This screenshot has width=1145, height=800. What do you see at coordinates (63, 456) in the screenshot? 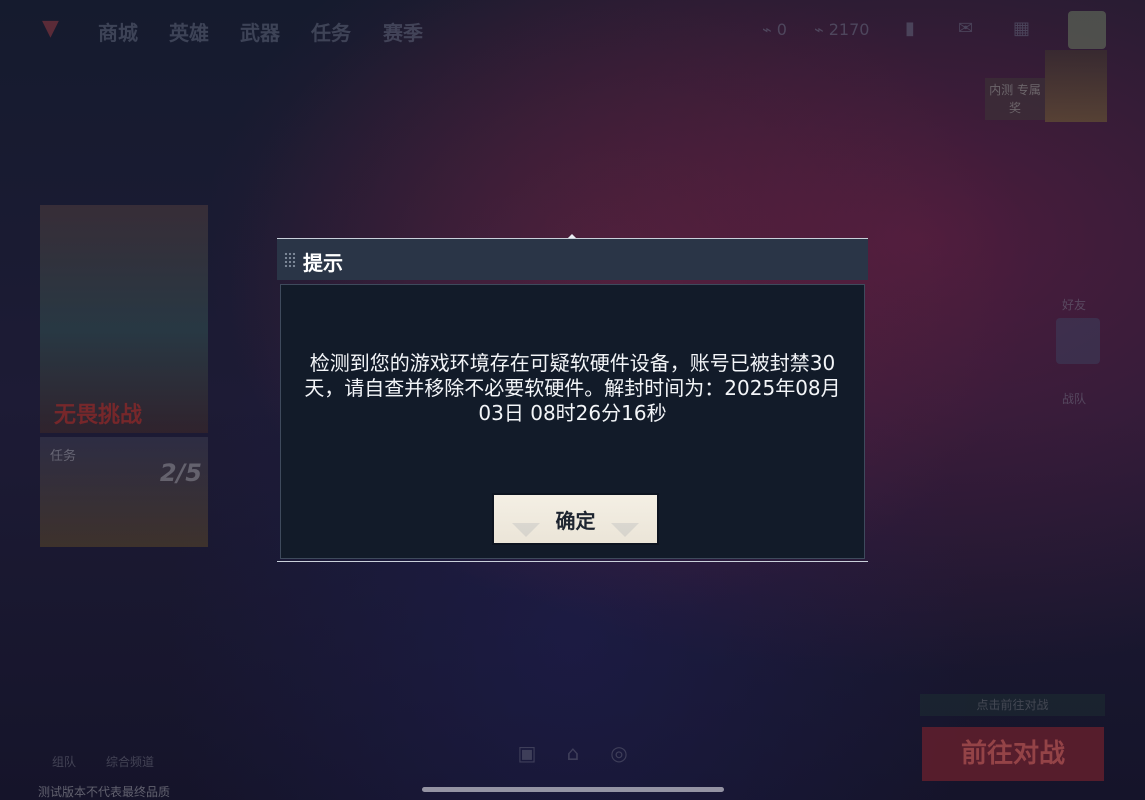
I see `task-card-label: 任务` at bounding box center [63, 456].